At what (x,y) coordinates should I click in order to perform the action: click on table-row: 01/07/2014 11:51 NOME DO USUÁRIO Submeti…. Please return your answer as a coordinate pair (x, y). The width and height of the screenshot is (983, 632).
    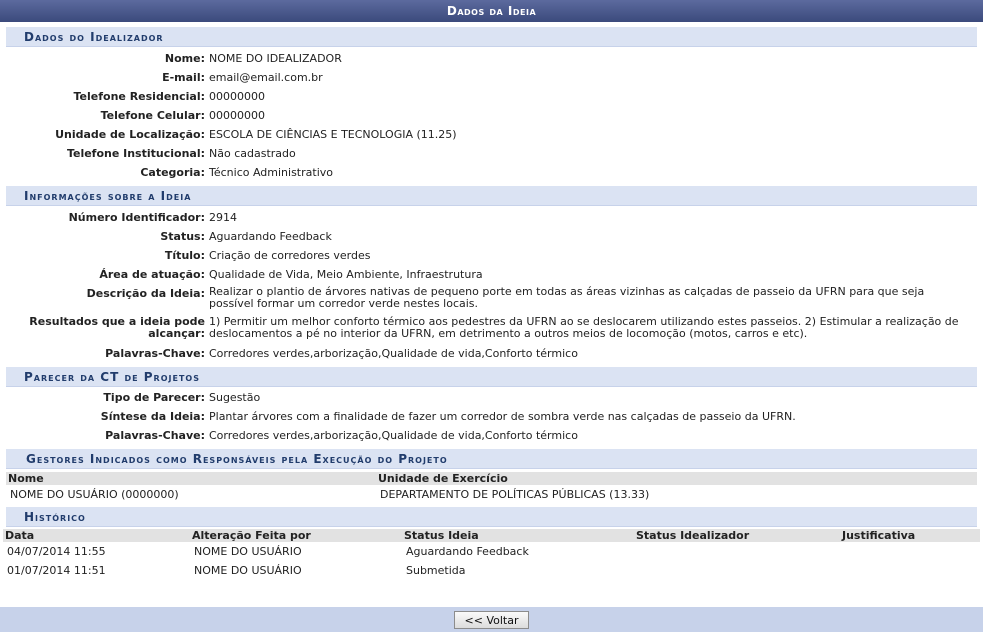
    Looking at the image, I should click on (491, 570).